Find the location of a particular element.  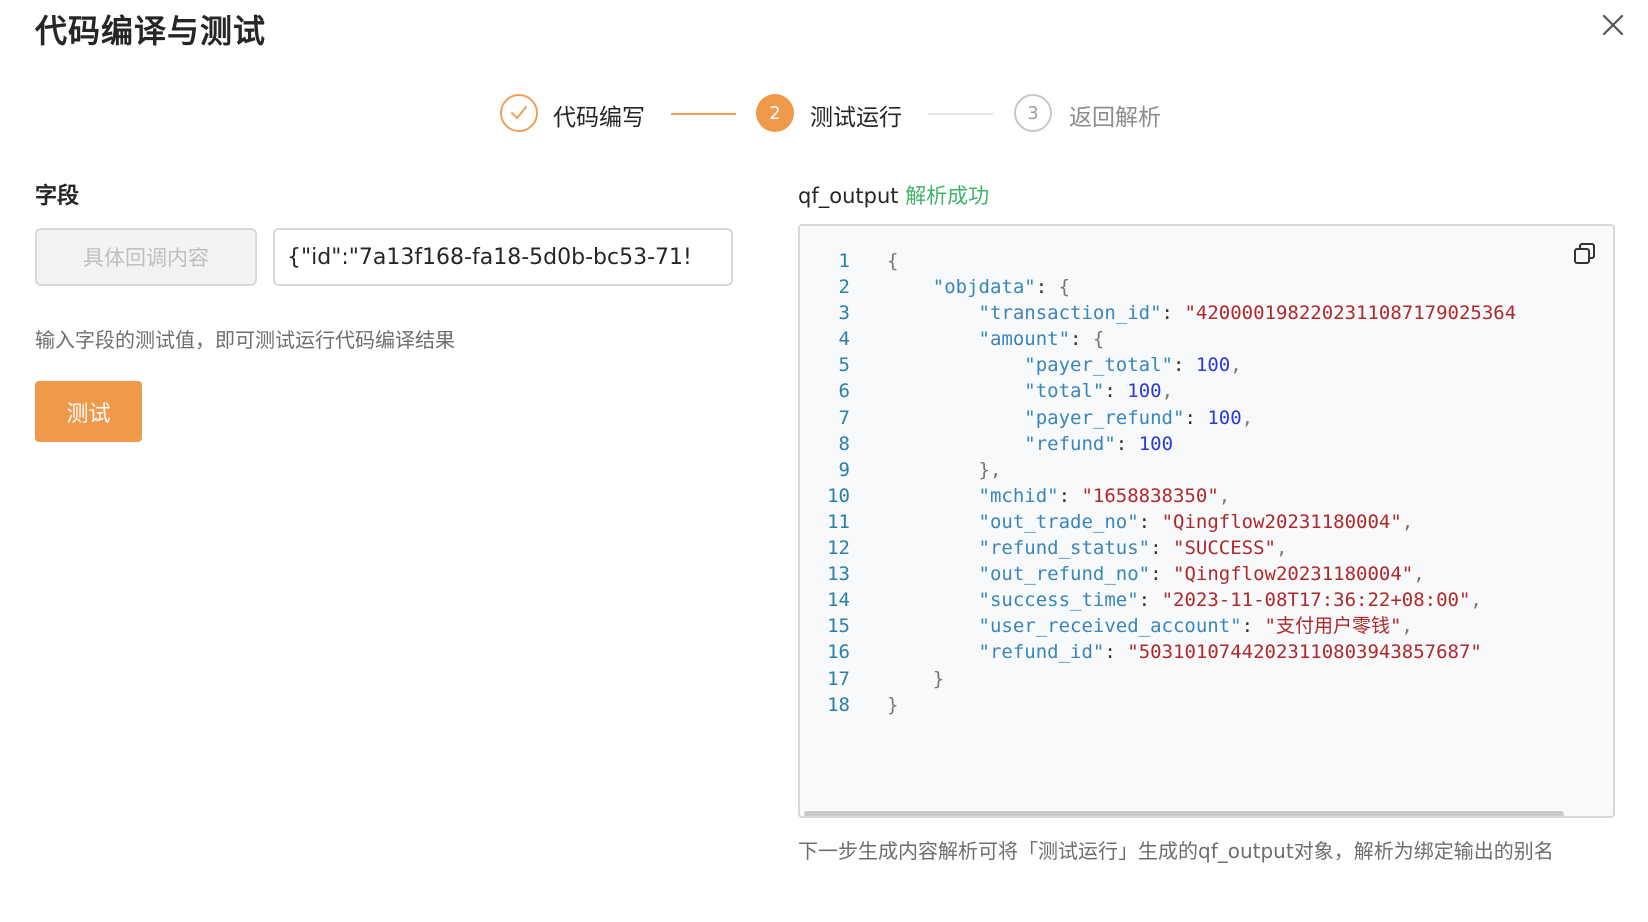

line-number: 3 is located at coordinates (844, 313).